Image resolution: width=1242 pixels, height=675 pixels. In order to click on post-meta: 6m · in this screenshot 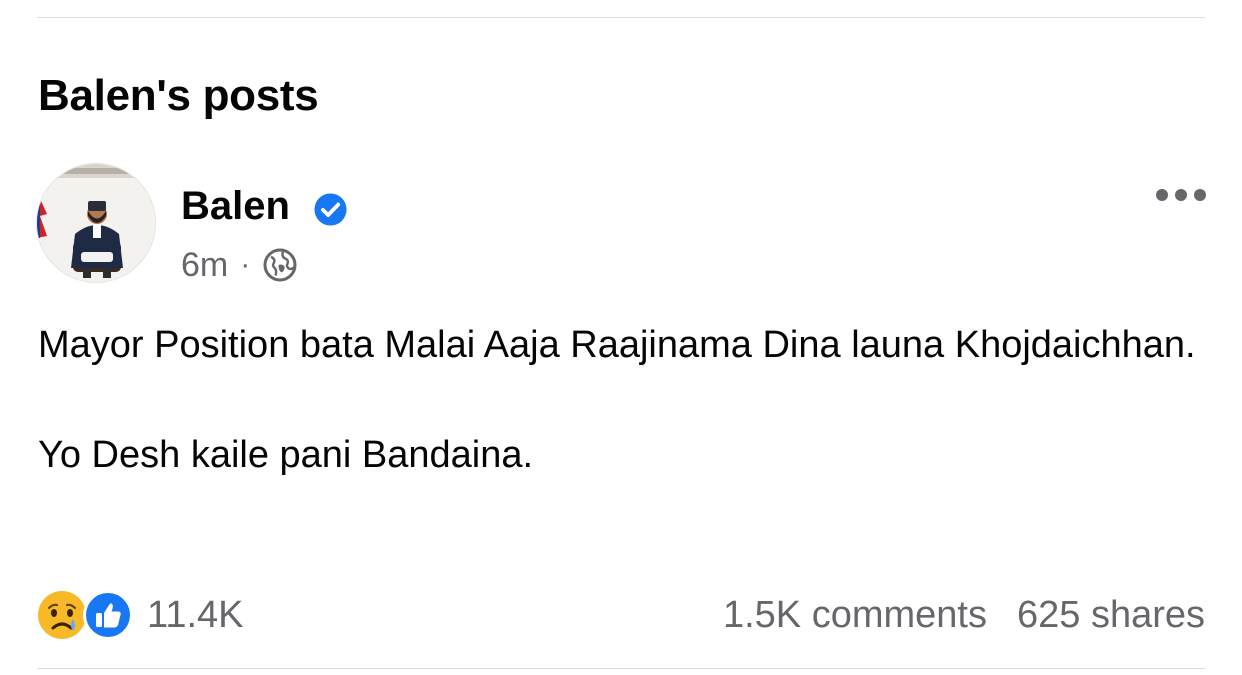, I will do `click(239, 265)`.